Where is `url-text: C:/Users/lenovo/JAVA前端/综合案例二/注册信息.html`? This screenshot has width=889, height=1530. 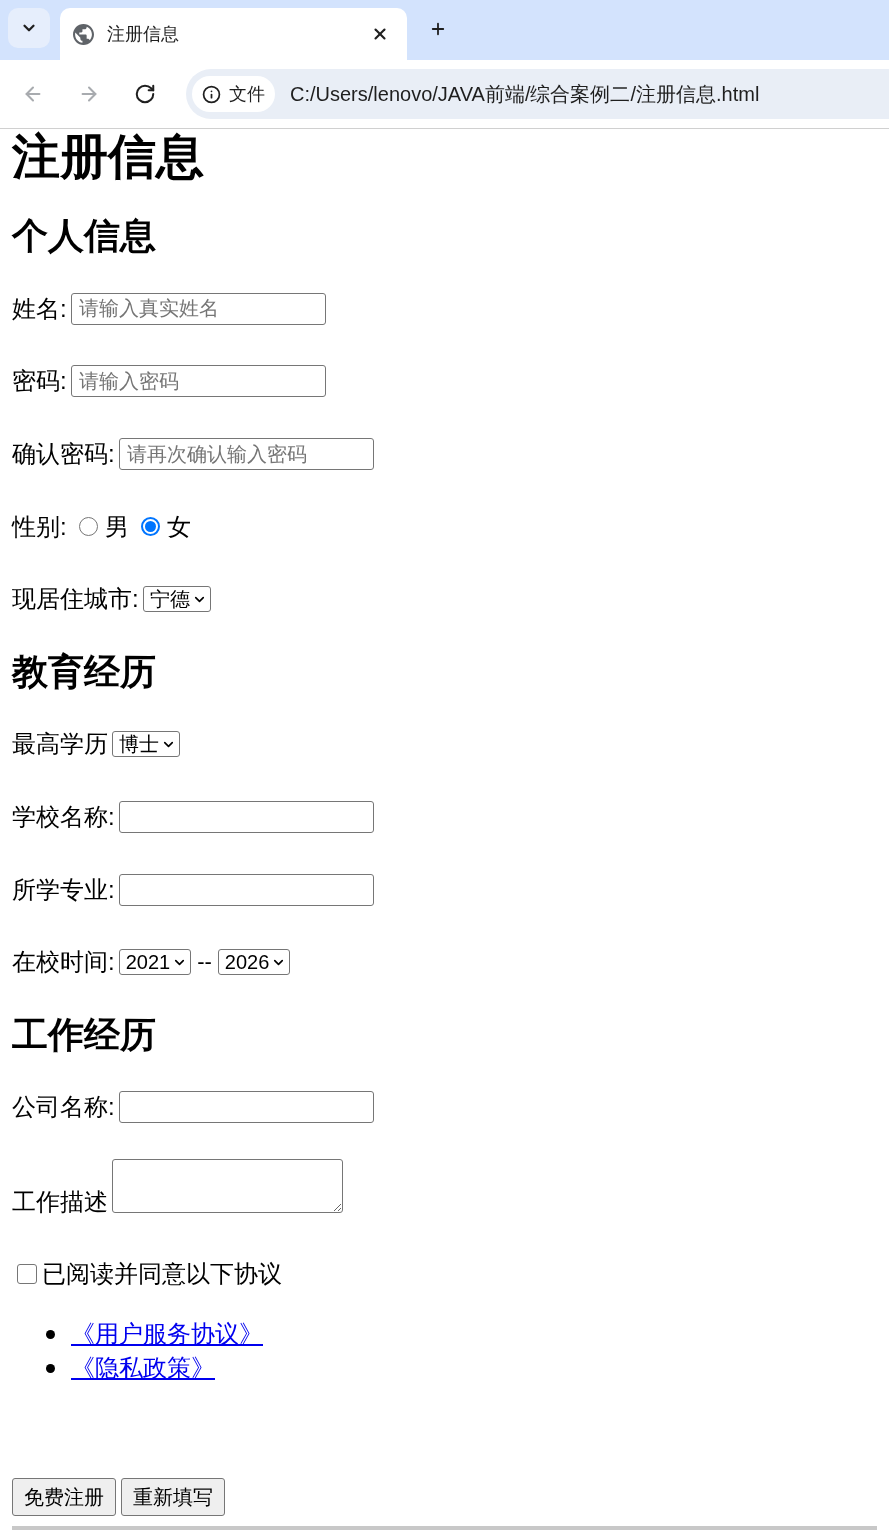
url-text: C:/Users/lenovo/JAVA前端/综合案例二/注册信息.html is located at coordinates (525, 94).